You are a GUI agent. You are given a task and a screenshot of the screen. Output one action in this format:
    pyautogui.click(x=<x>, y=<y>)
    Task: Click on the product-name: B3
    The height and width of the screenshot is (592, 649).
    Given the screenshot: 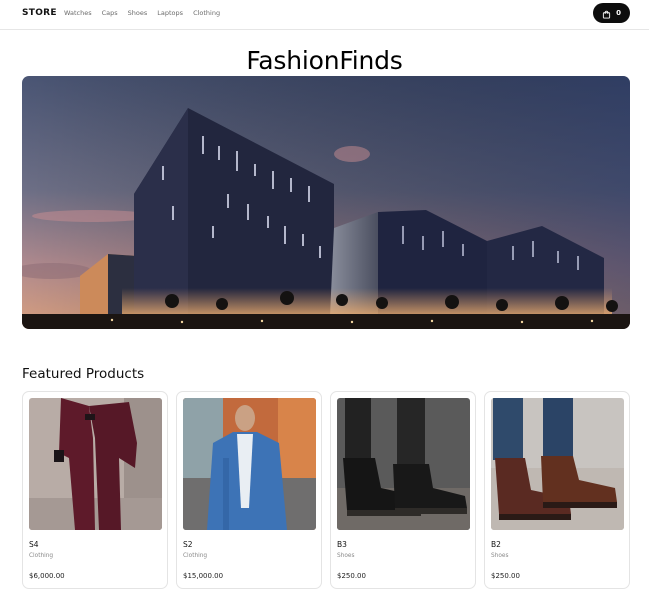 What is the action you would take?
    pyautogui.click(x=342, y=544)
    